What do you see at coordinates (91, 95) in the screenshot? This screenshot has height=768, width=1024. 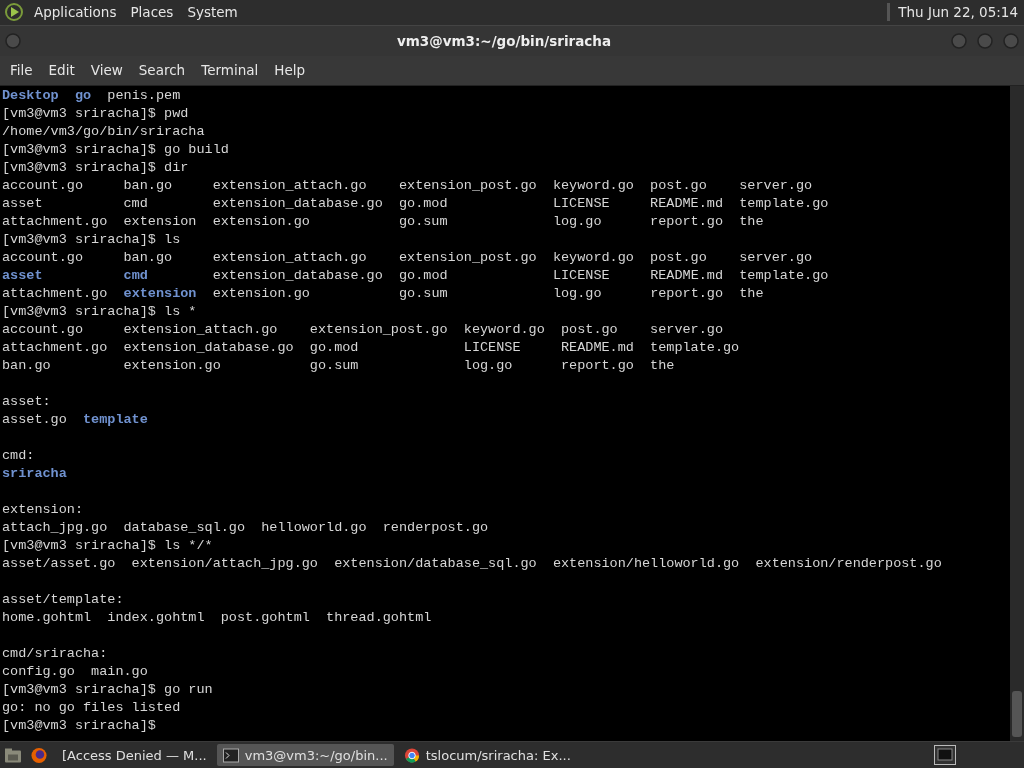 I see `terminal-line: Desktop go penis.pem` at bounding box center [91, 95].